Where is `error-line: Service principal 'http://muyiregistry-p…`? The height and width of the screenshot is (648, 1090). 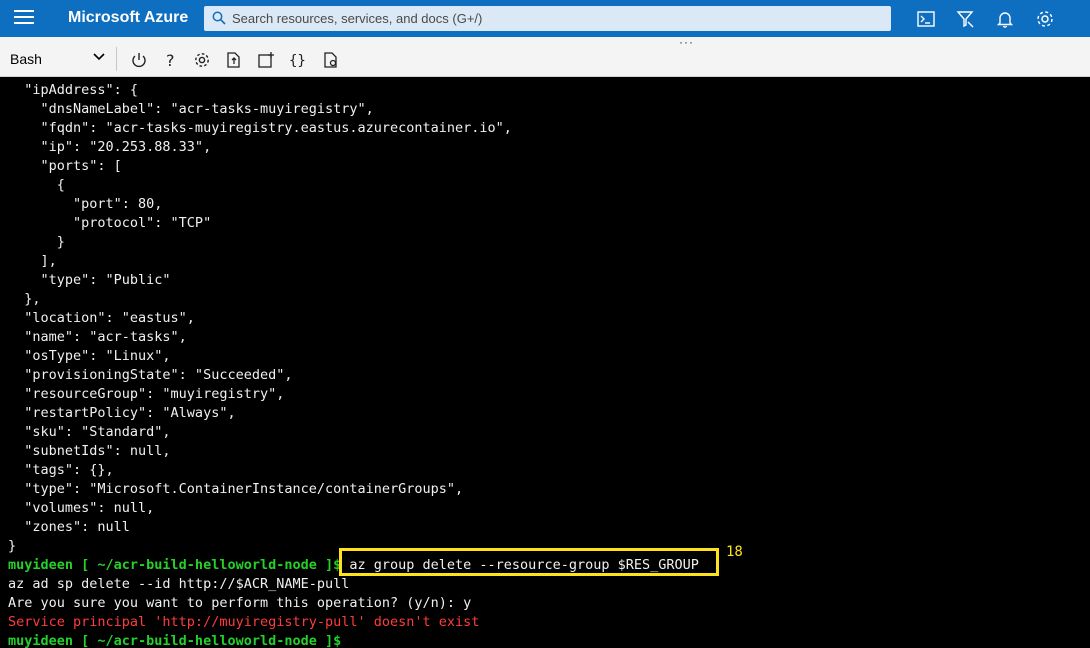
error-line: Service principal 'http://muyiregistry-p… is located at coordinates (244, 622).